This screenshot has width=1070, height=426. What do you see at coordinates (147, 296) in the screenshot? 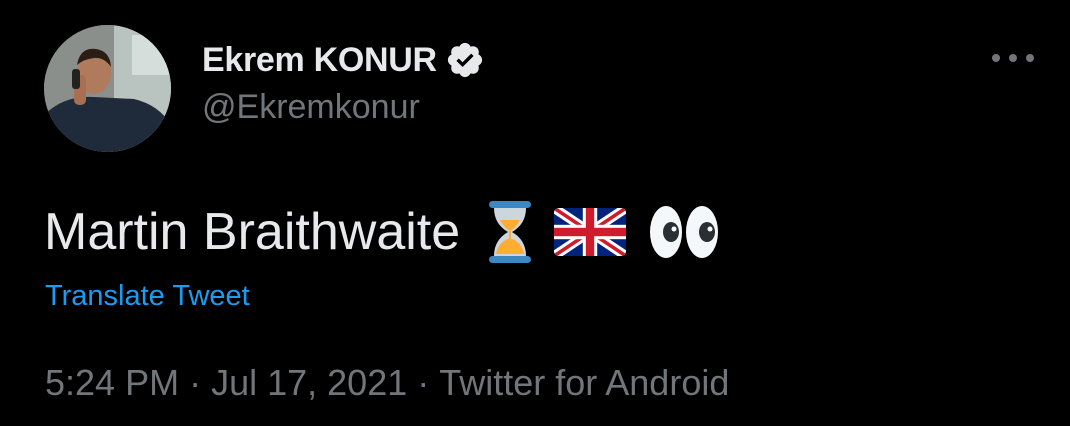
I see `translate-tweet-link: Translate Tweet` at bounding box center [147, 296].